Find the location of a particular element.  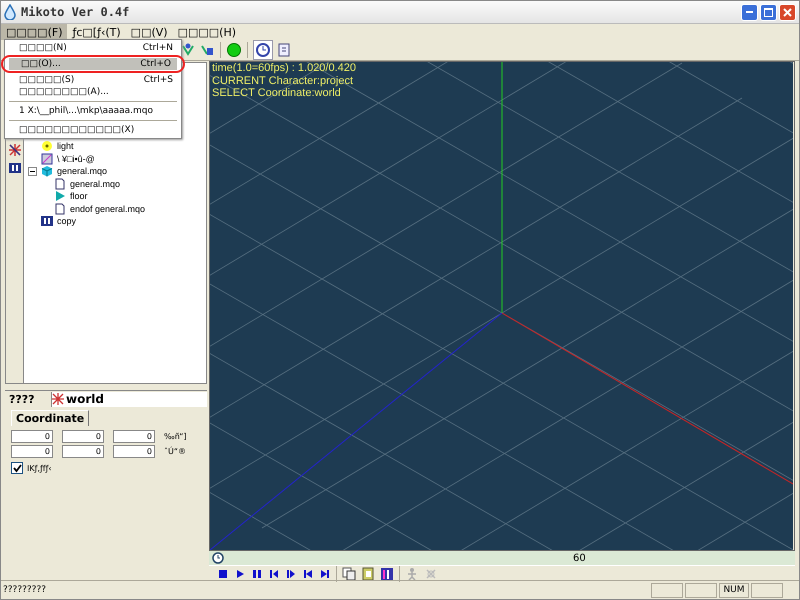

menu-item: ƒc□[ƒ‹(T) is located at coordinates (96, 32).